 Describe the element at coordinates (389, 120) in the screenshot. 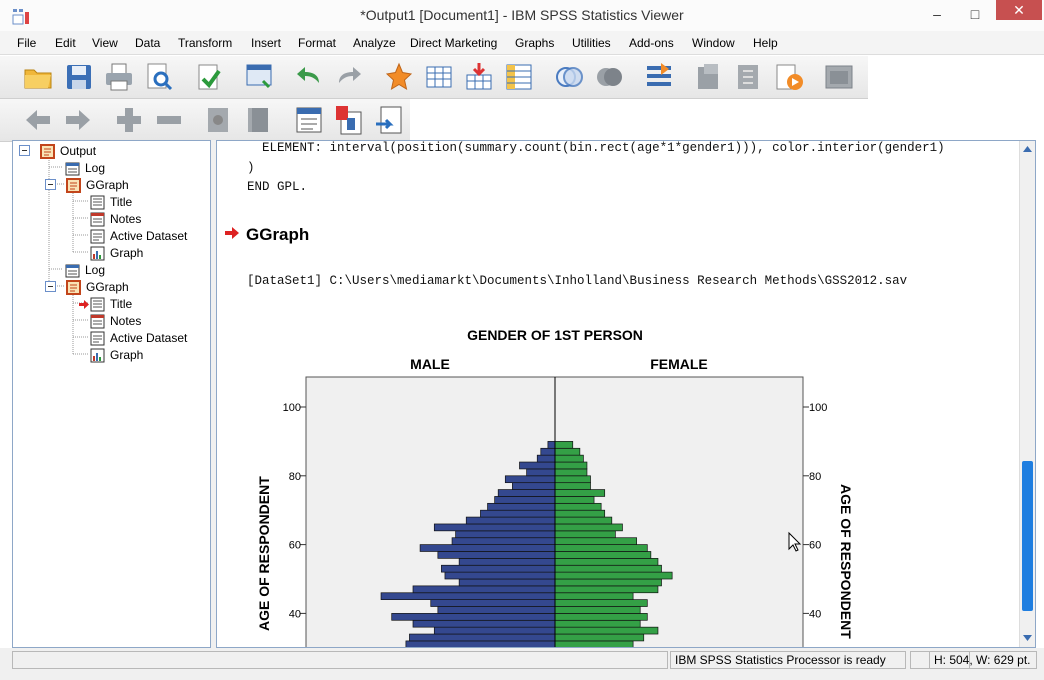

I see `insert-text-icon` at that location.